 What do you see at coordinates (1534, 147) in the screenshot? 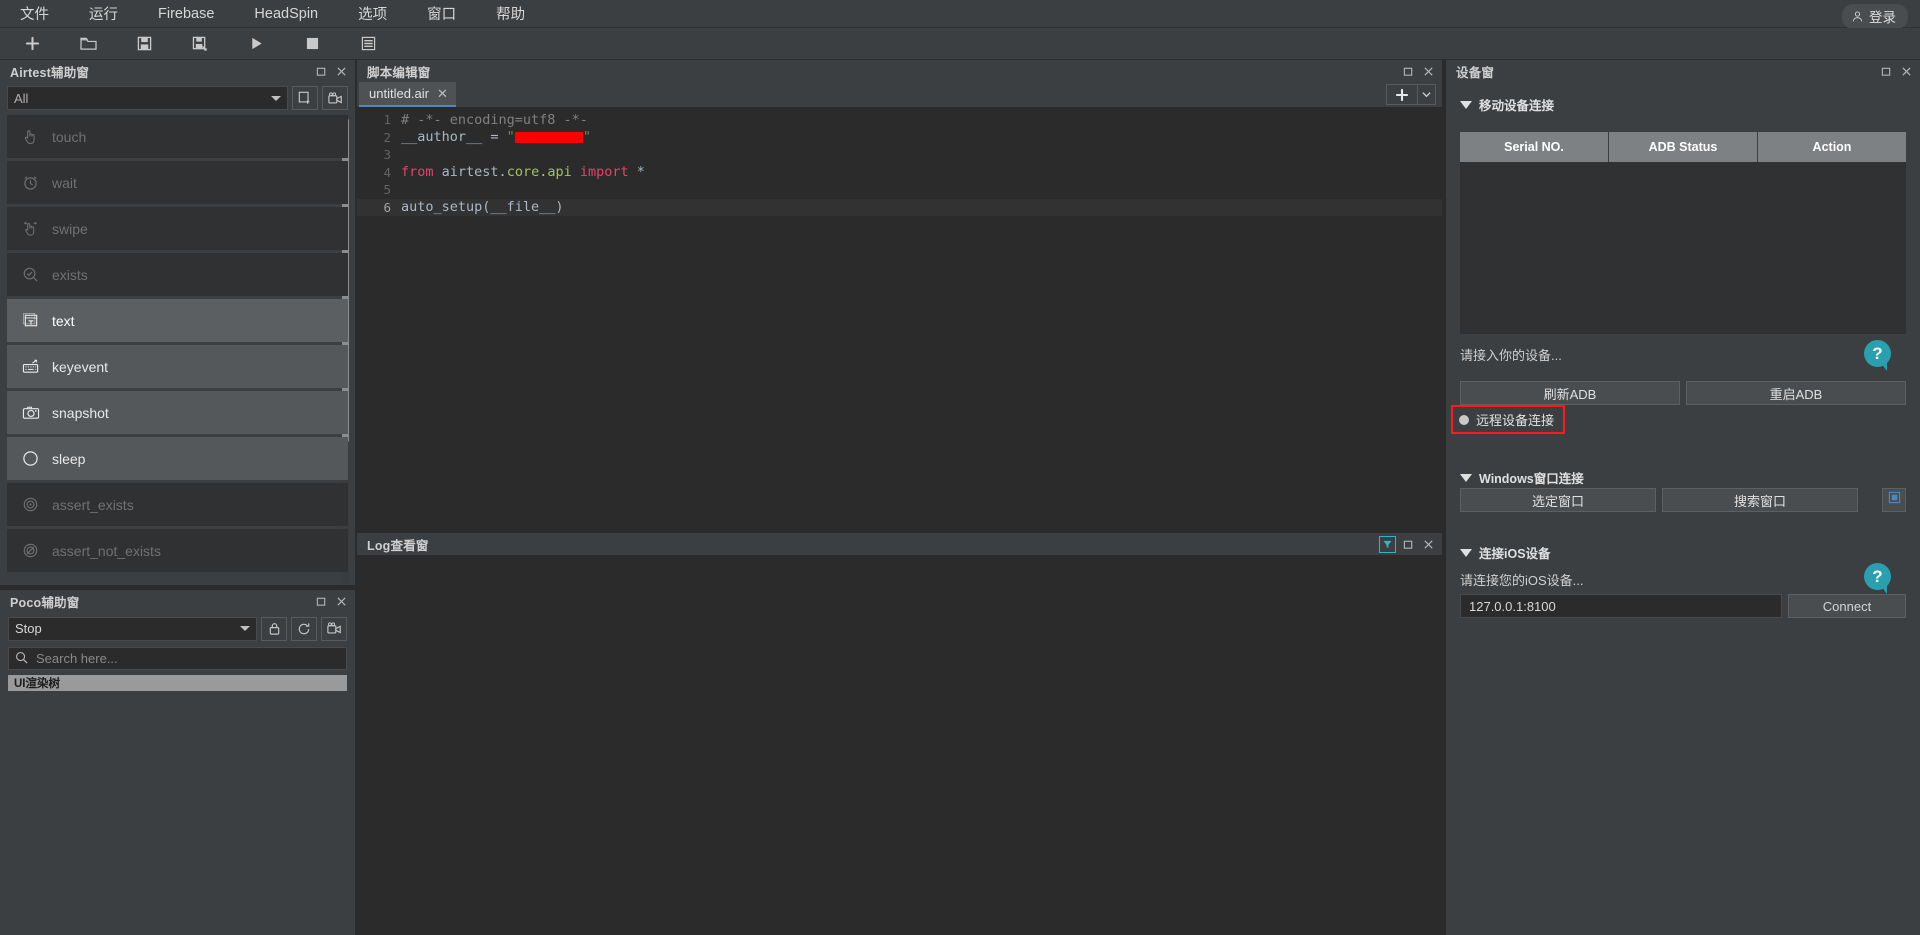
I see `column-serial-no: Serial NO.` at bounding box center [1534, 147].